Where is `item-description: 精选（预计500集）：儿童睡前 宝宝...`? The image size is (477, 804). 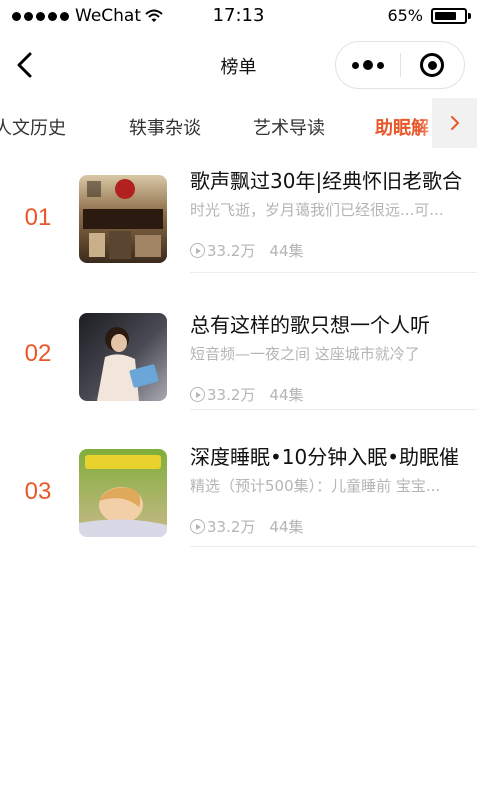
item-description: 精选（预计500集）：儿童睡前 宝宝... is located at coordinates (315, 486).